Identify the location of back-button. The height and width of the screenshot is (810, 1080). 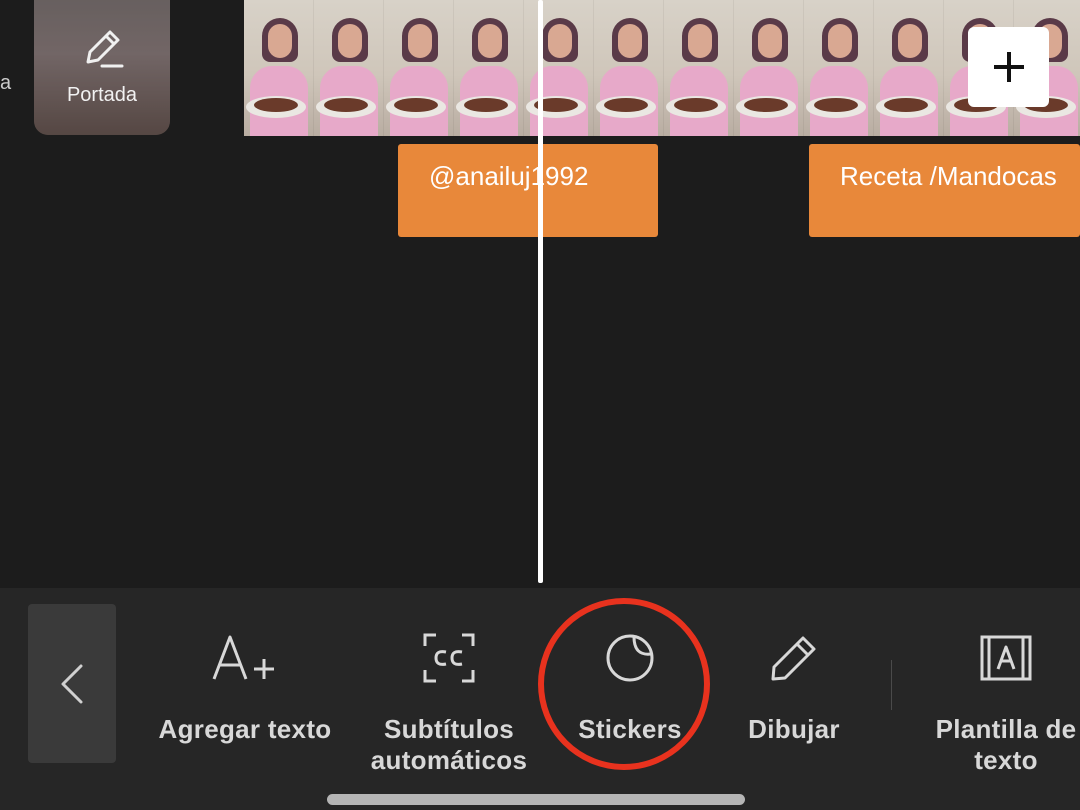
(72, 683).